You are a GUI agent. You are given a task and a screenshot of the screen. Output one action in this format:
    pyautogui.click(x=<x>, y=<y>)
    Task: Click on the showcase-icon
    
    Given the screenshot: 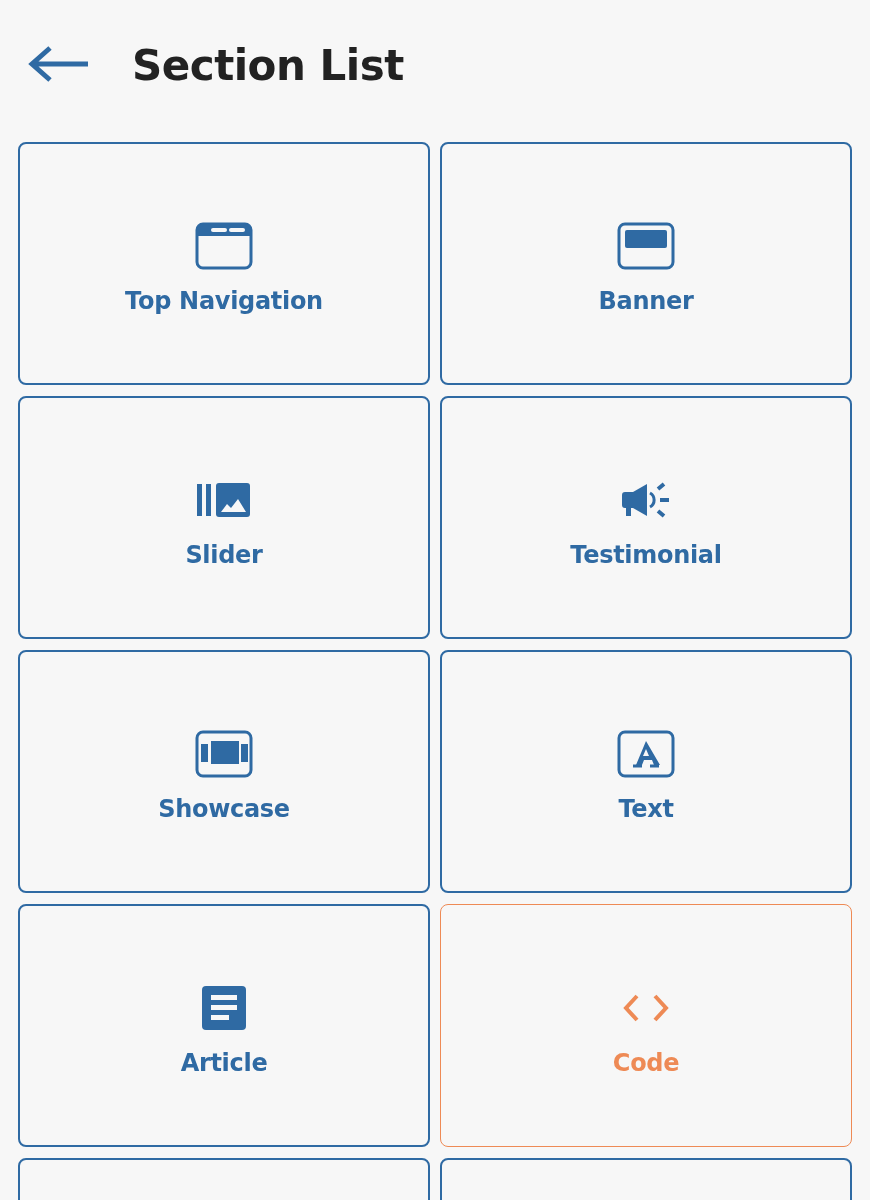 What is the action you would take?
    pyautogui.click(x=224, y=753)
    